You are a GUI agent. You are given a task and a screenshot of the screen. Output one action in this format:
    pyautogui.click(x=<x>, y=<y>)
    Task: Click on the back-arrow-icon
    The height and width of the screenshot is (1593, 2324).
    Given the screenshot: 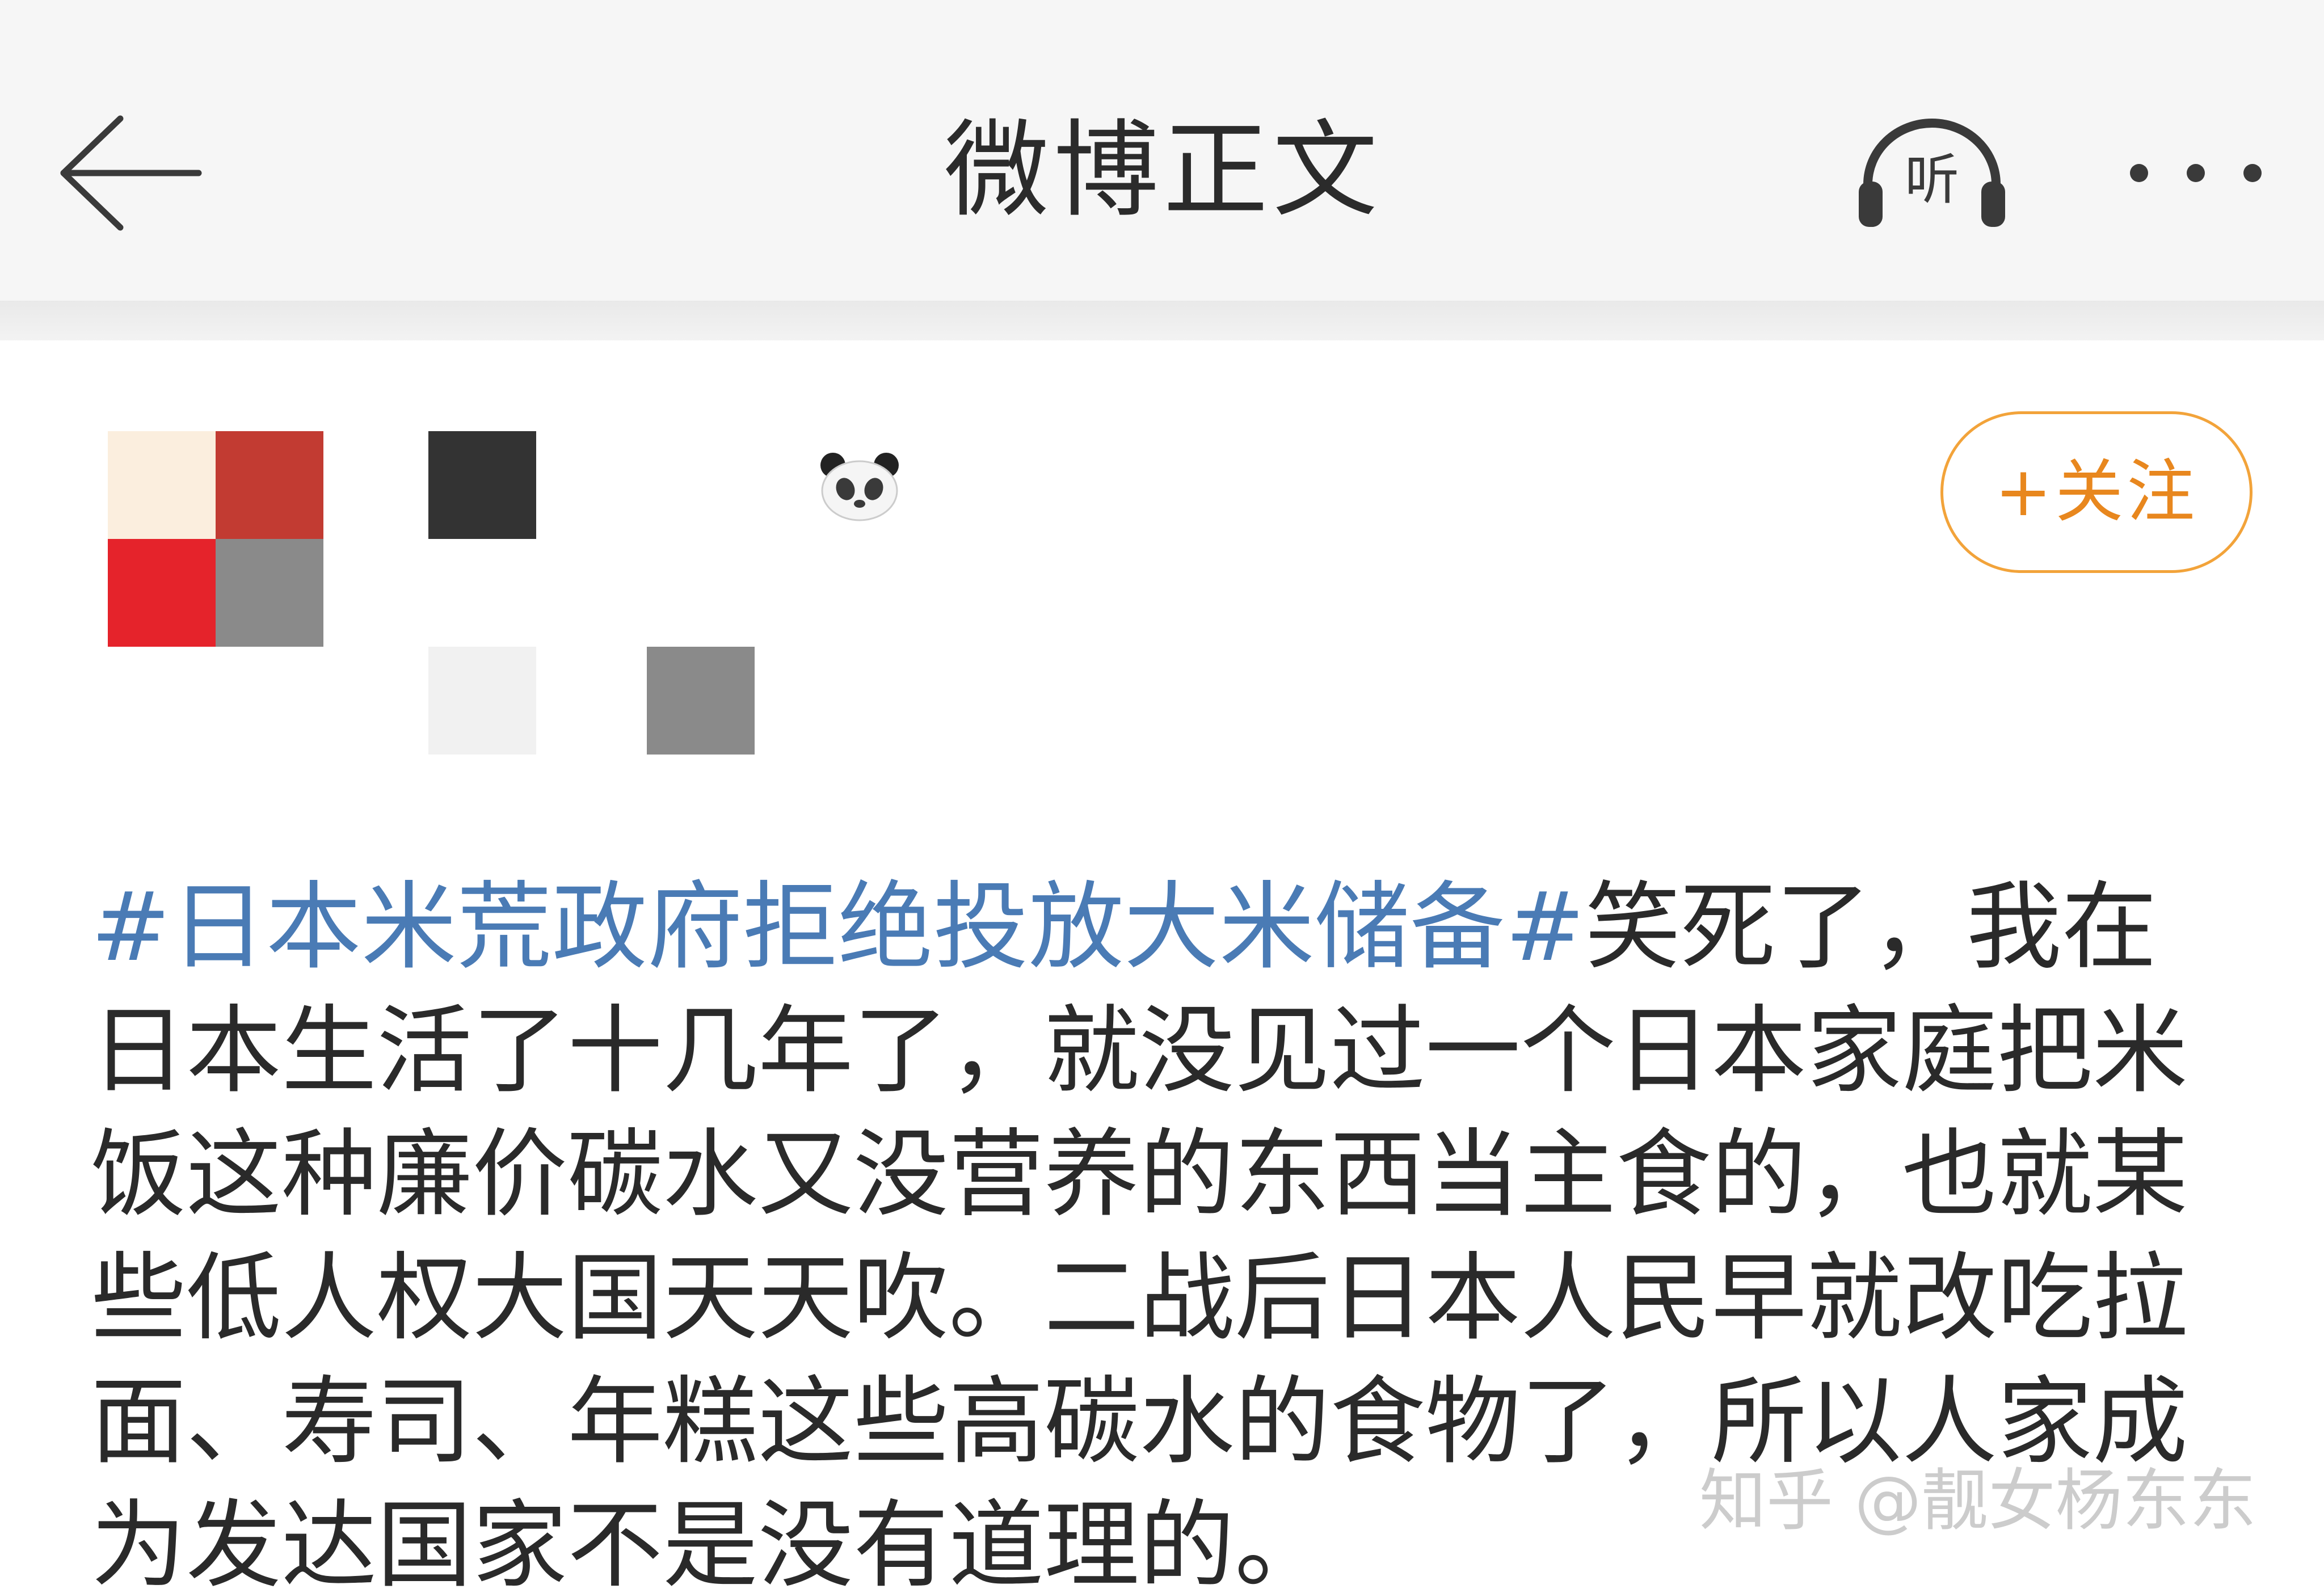 What is the action you would take?
    pyautogui.click(x=130, y=173)
    